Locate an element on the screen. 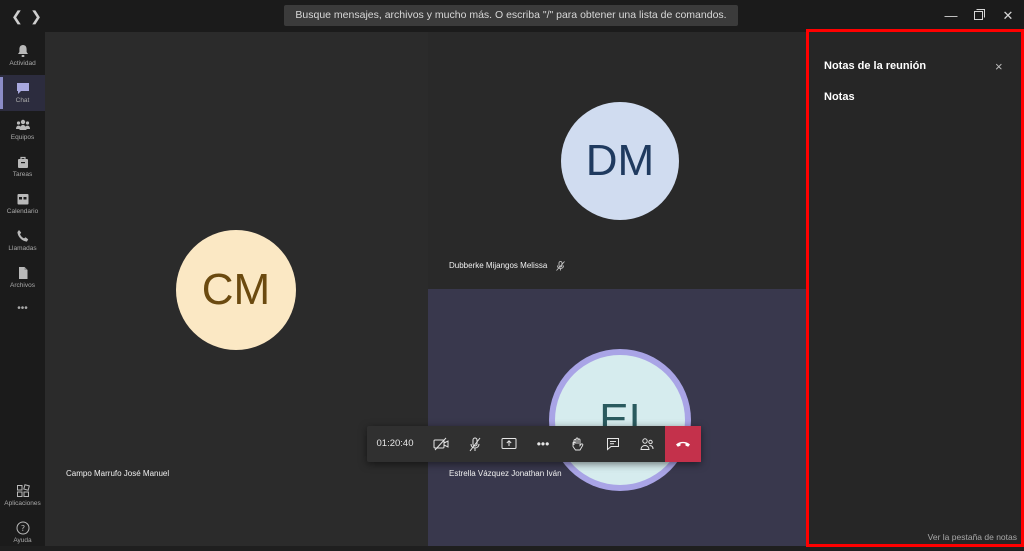 The height and width of the screenshot is (551, 1024). apps-icon is located at coordinates (23, 490).